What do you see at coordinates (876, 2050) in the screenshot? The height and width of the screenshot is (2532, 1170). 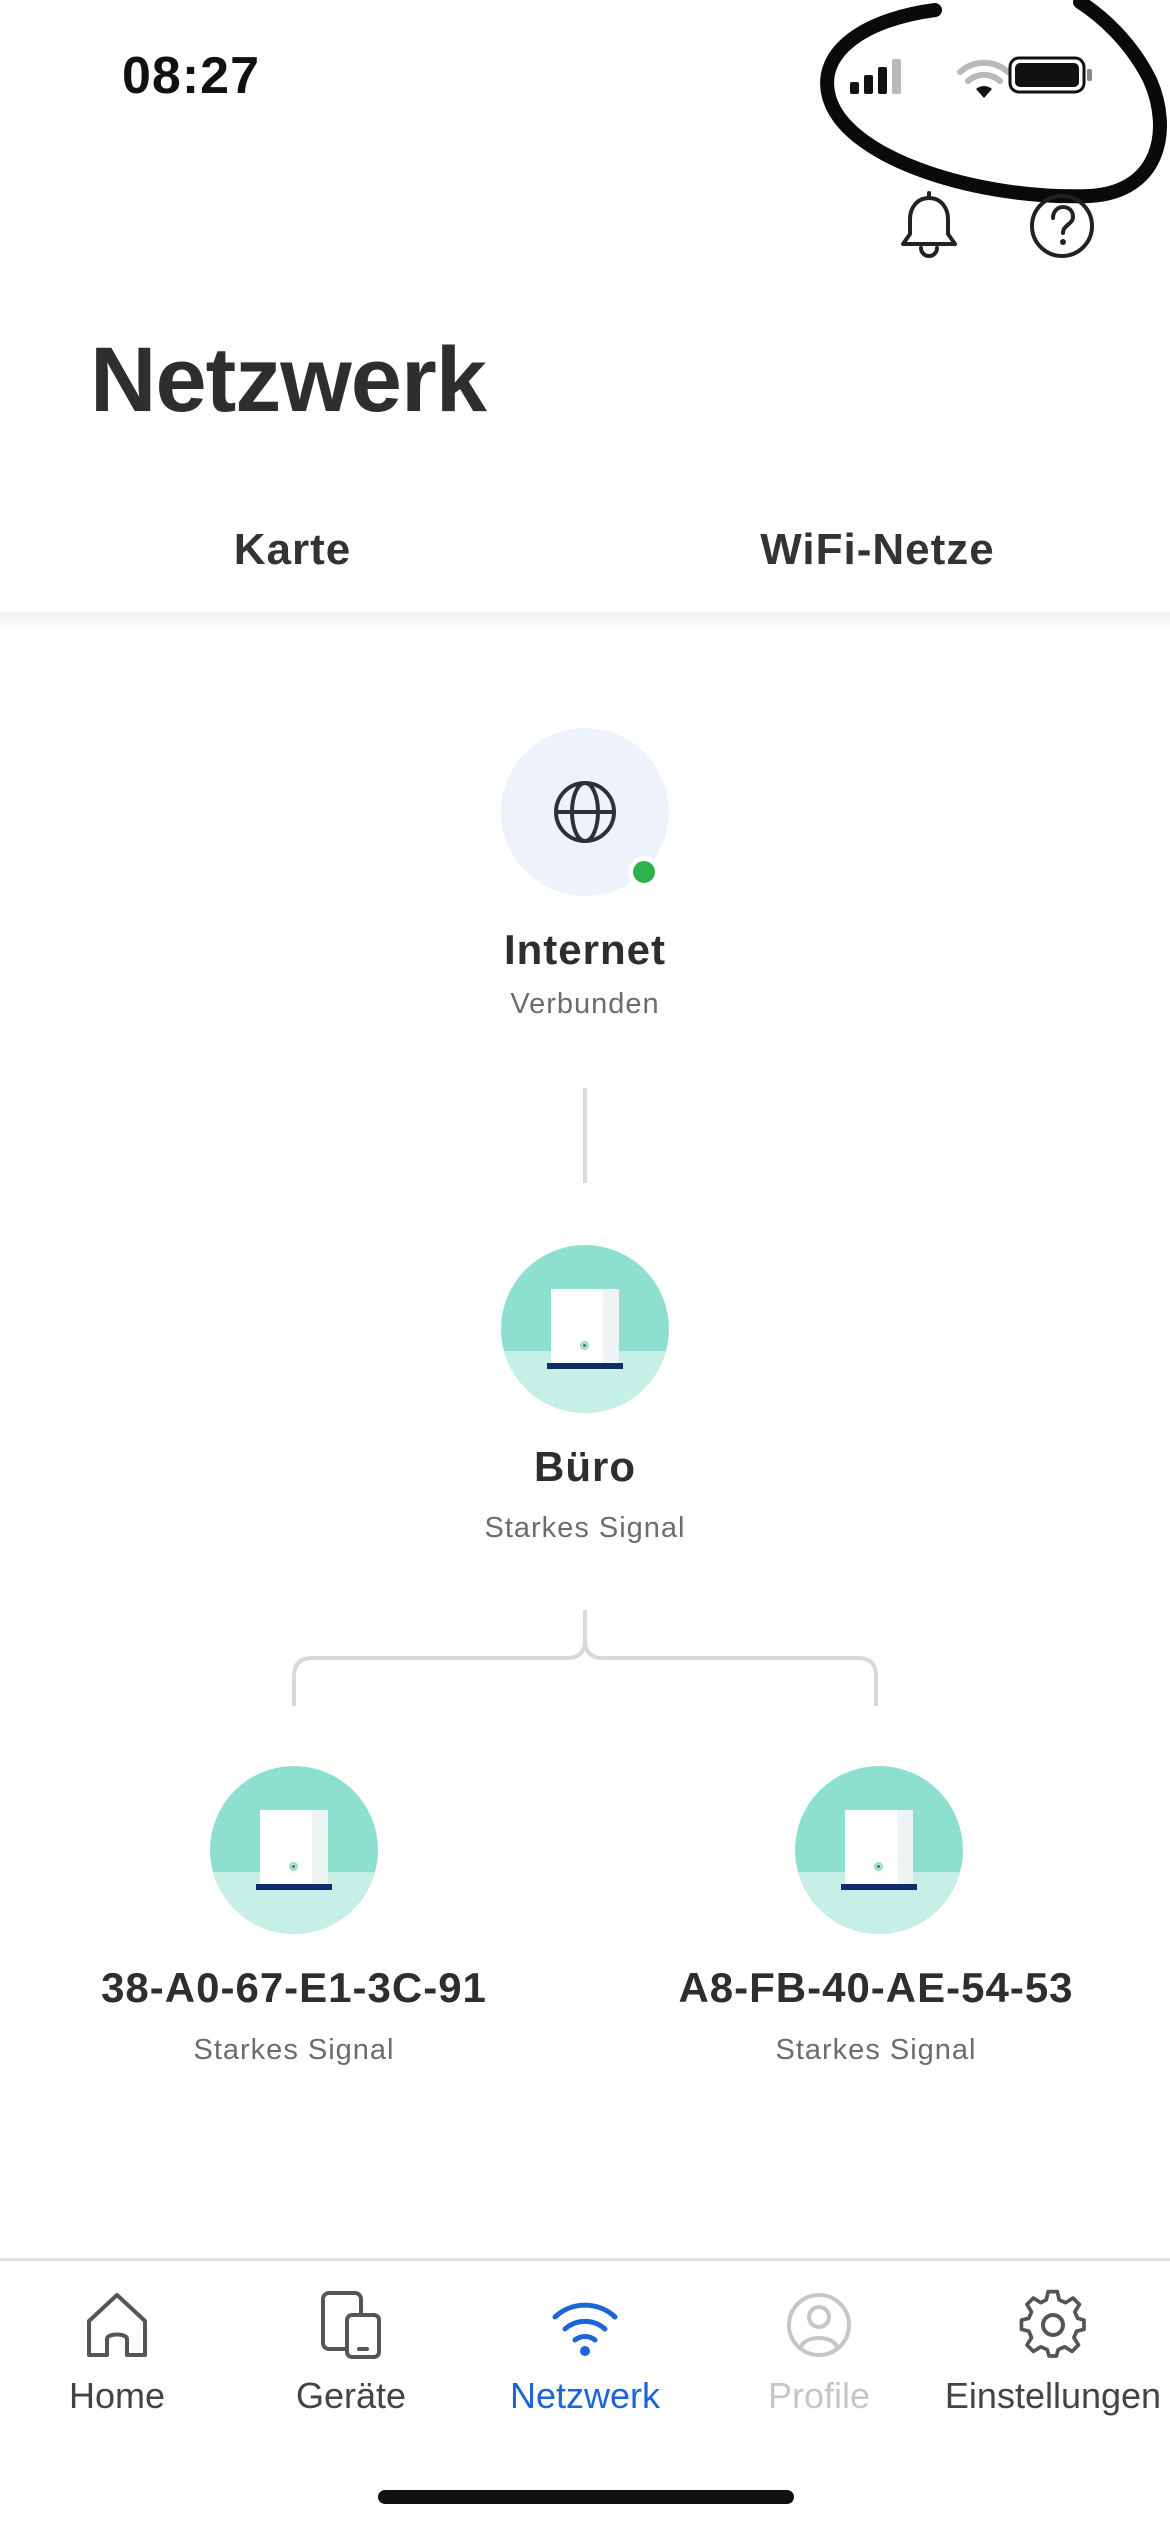 I see `child-node-2-status: Starkes Signal` at bounding box center [876, 2050].